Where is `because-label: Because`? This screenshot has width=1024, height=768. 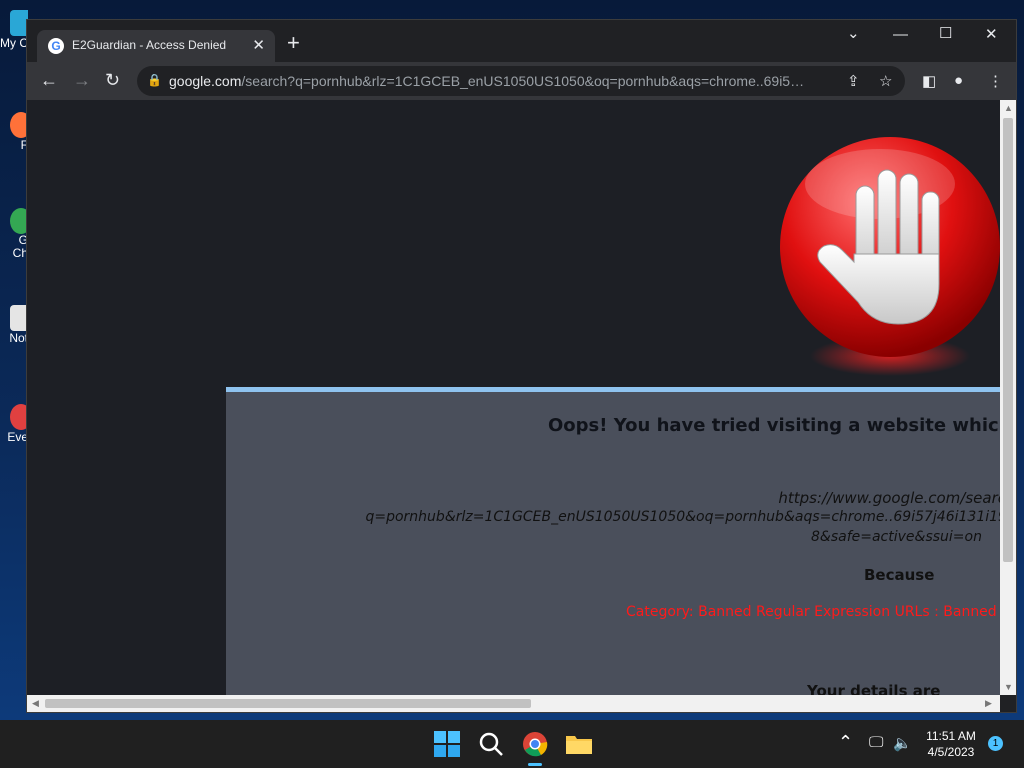 because-label: Because is located at coordinates (899, 575).